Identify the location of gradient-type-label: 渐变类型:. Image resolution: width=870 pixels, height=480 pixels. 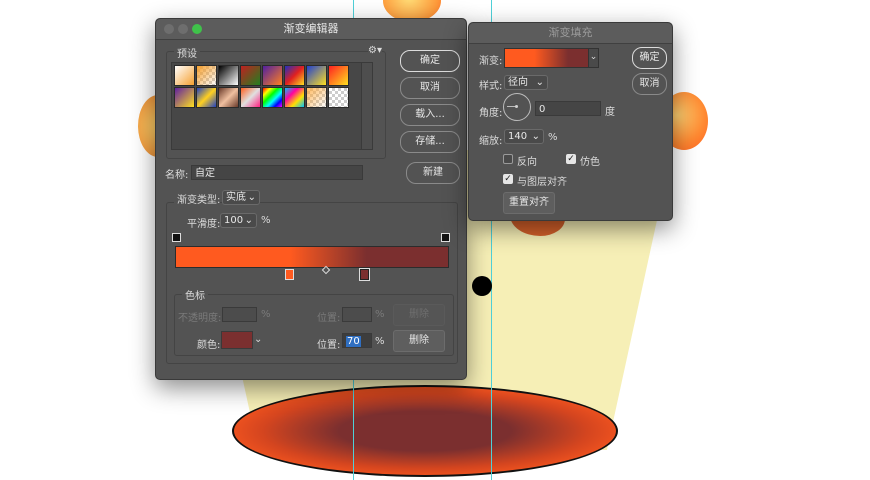
(197, 198).